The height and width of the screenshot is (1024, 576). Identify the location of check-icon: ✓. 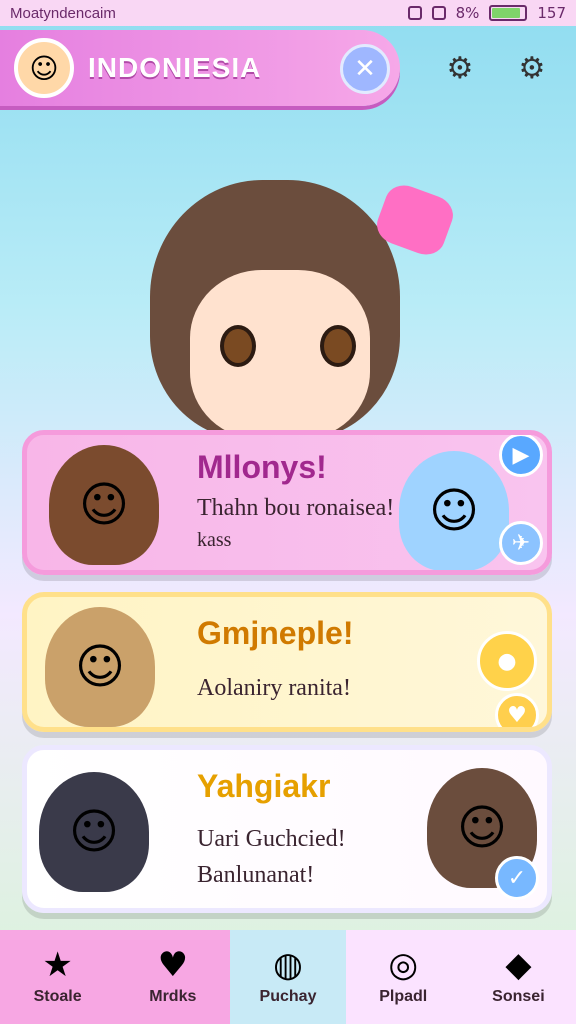
(517, 878).